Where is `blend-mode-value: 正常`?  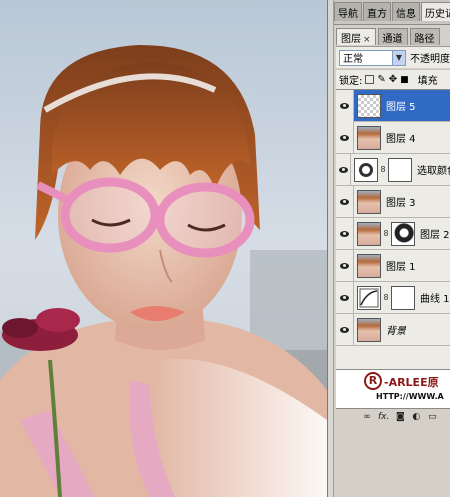 blend-mode-value: 正常 is located at coordinates (353, 59).